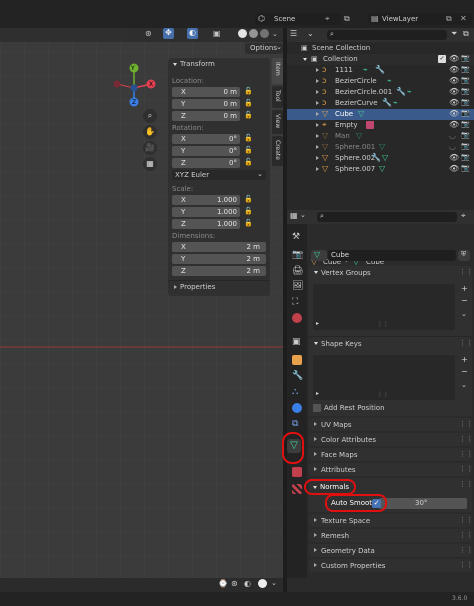  Describe the element at coordinates (248, 138) in the screenshot. I see `lock-rotation-x-icon: 🔓` at that location.